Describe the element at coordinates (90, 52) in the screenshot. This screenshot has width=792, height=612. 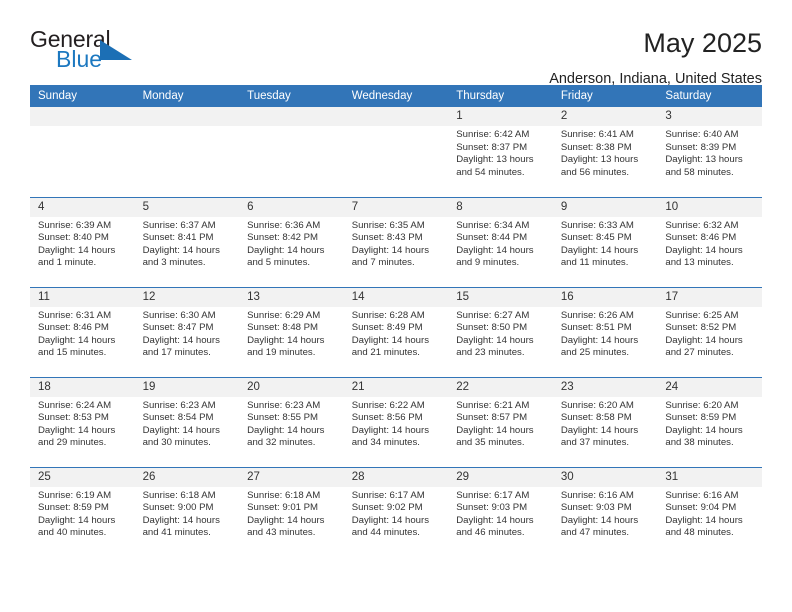
I see `brand-logo: General Blue` at that location.